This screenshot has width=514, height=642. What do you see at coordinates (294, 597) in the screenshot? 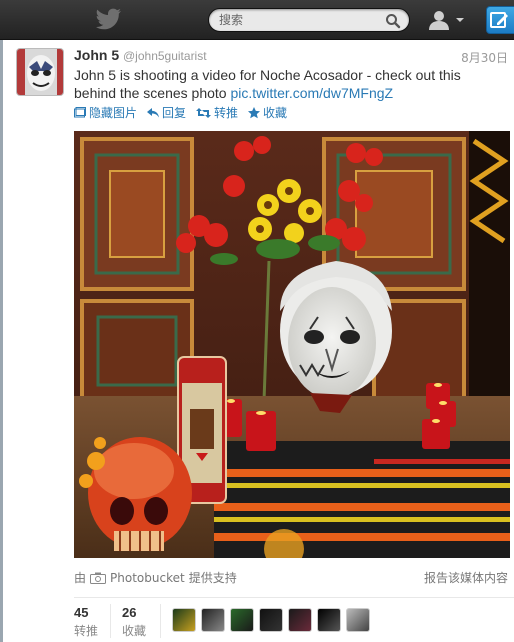
I see `stats-divider` at bounding box center [294, 597].